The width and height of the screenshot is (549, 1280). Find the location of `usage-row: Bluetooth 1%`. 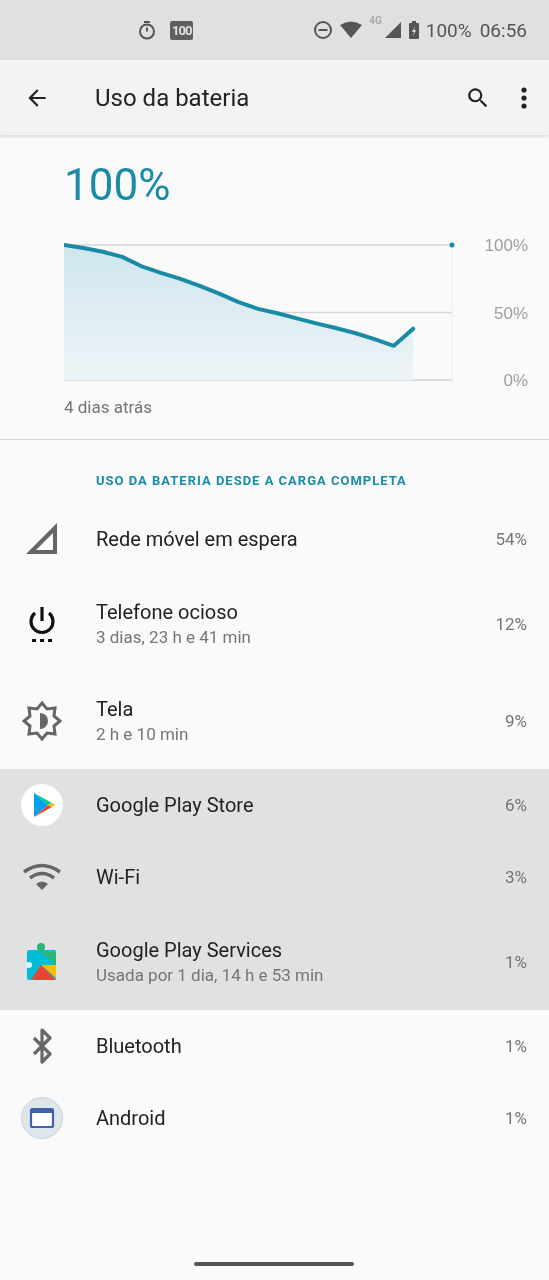

usage-row: Bluetooth 1% is located at coordinates (274, 1046).